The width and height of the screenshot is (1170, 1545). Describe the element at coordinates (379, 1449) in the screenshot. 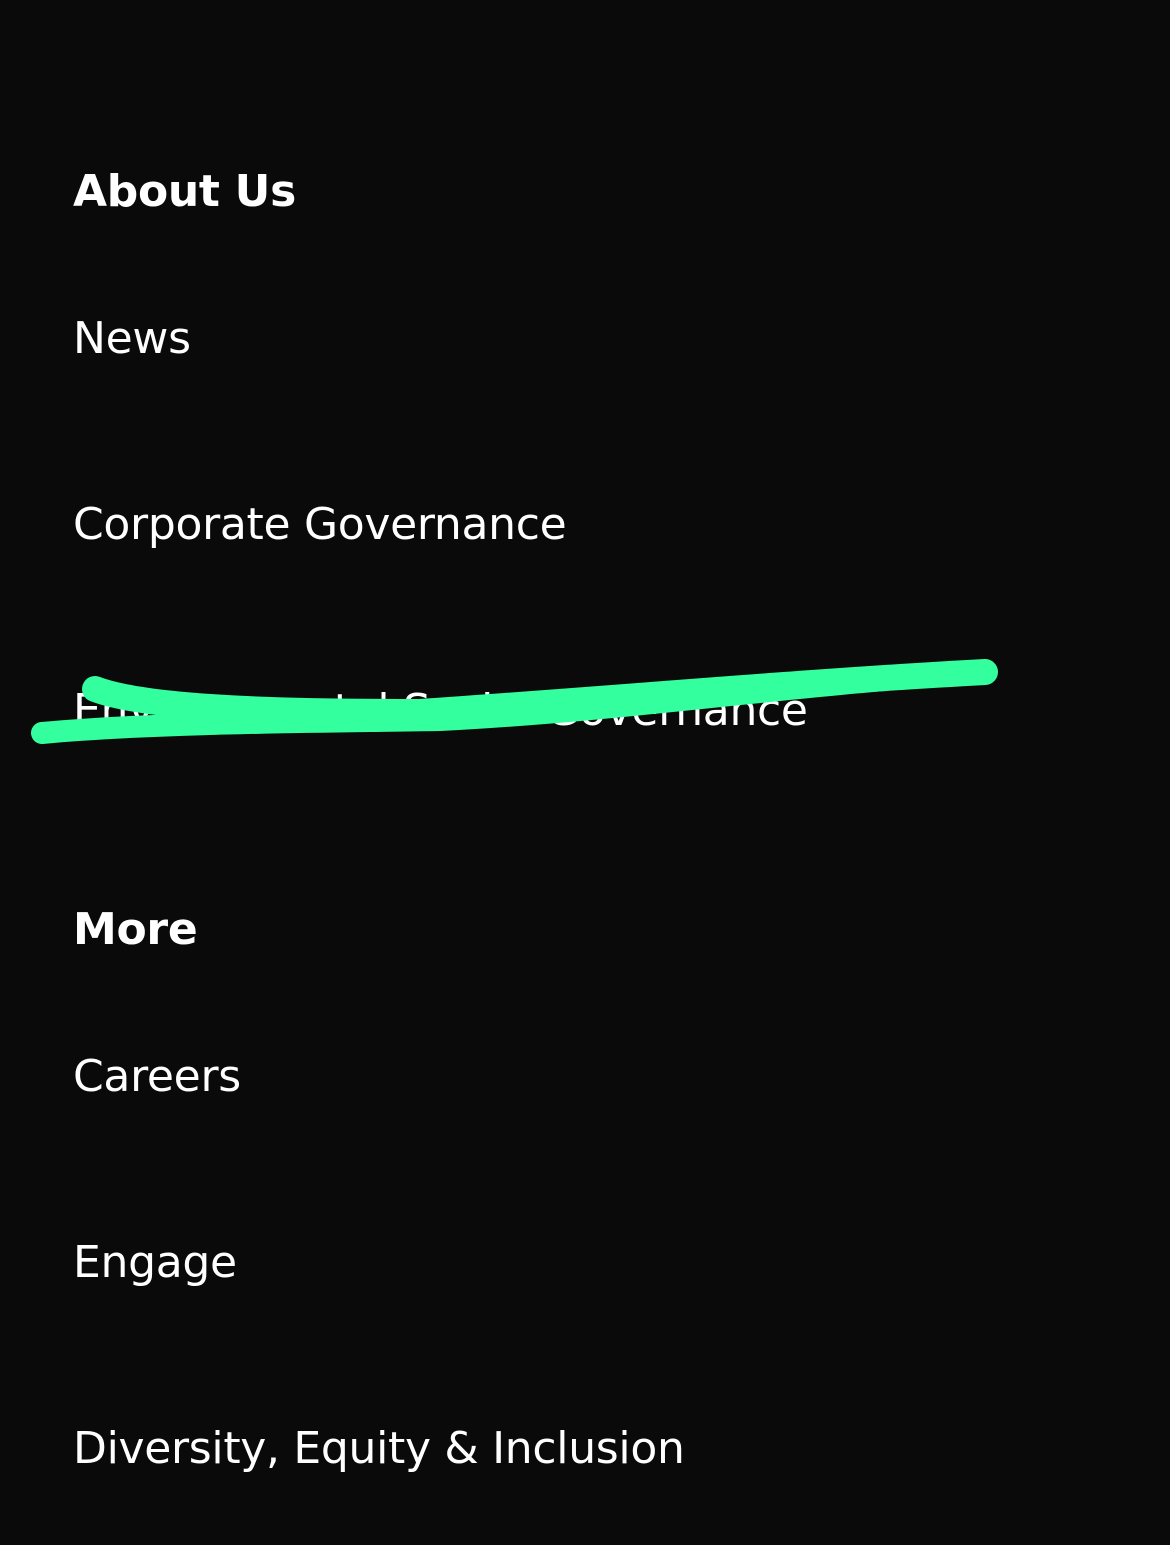

I see `link-diversity-equity-inclusion: Diversity, Equity & Inclusion` at that location.